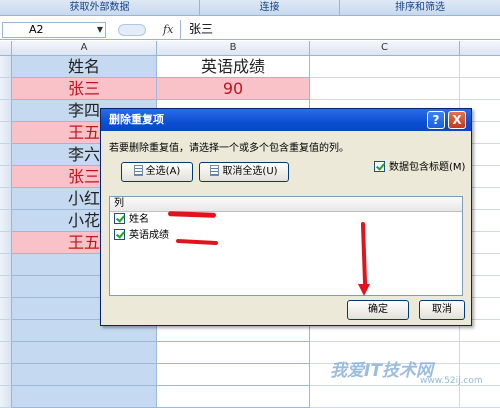  Describe the element at coordinates (6, 48) in the screenshot. I see `select-all-corner` at that location.